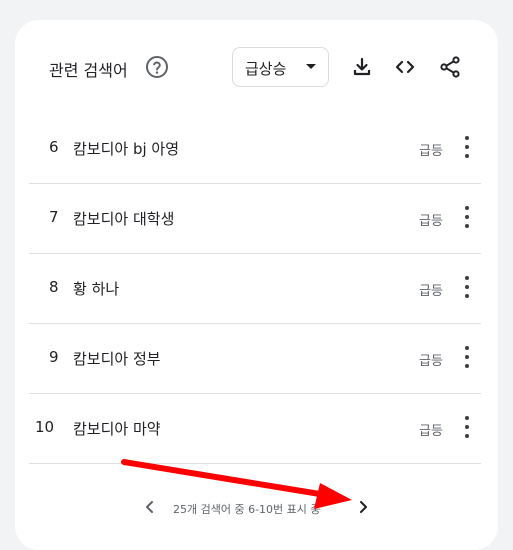 This screenshot has width=513, height=550. What do you see at coordinates (123, 218) in the screenshot?
I see `row-query: 캄보디아 대학생` at bounding box center [123, 218].